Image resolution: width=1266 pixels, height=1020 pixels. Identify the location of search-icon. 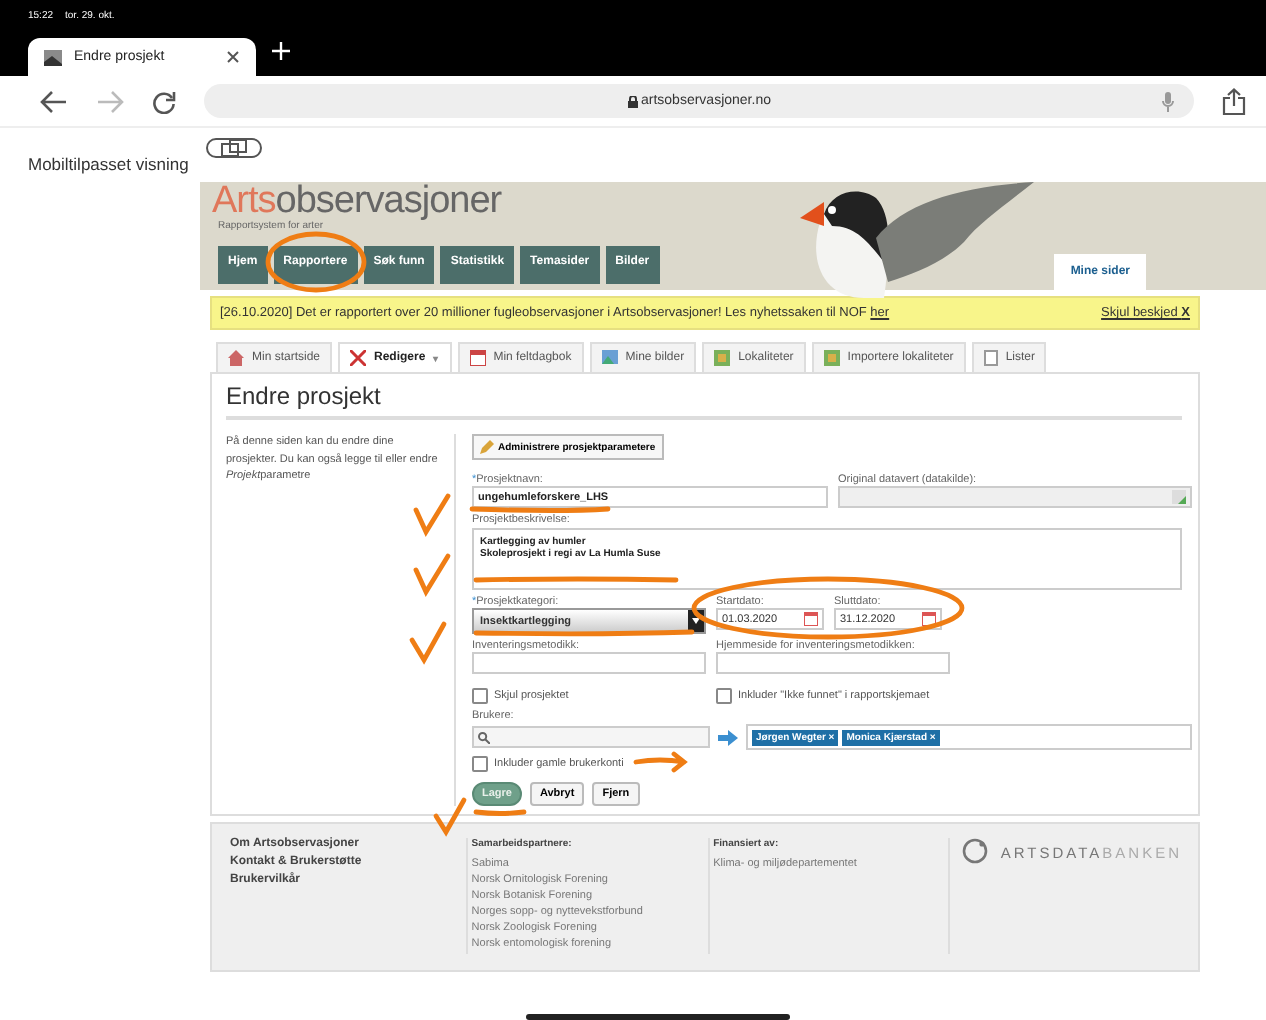
(484, 737).